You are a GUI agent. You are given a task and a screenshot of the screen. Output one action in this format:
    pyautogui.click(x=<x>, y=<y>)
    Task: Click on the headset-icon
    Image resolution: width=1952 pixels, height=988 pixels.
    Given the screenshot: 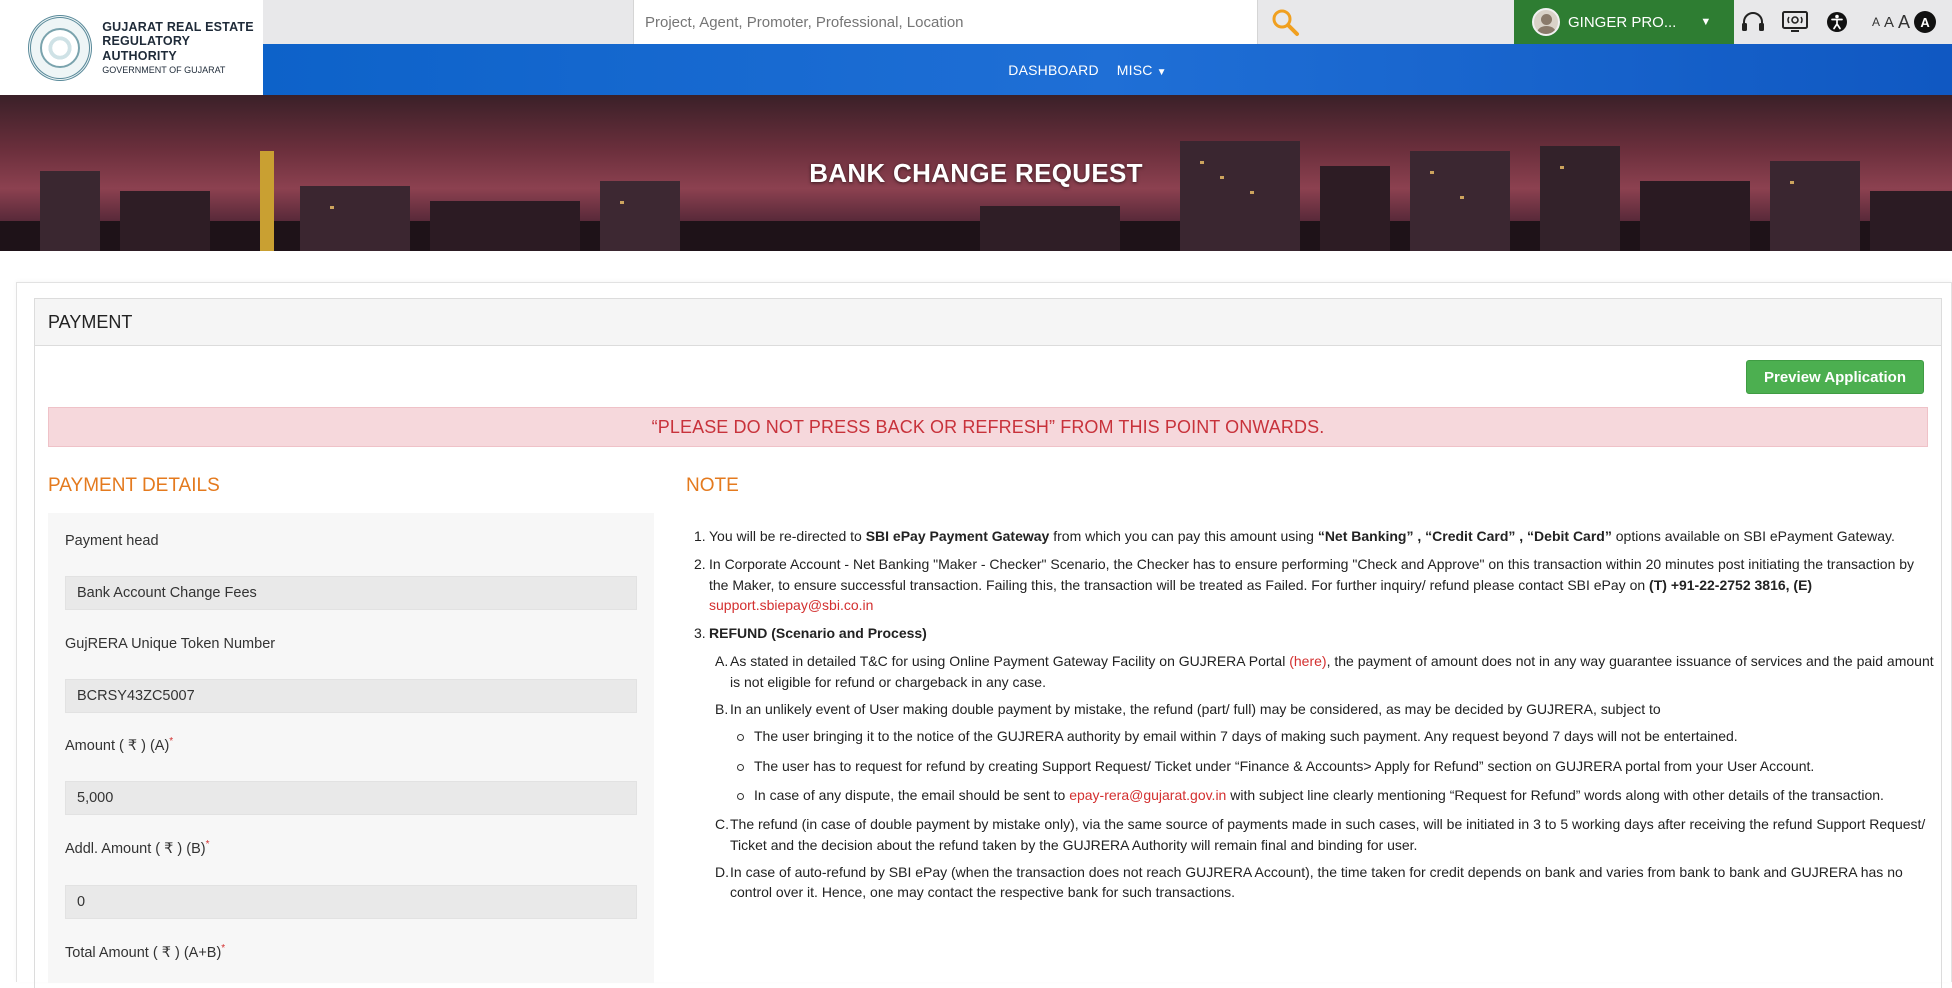 What is the action you would take?
    pyautogui.click(x=1753, y=21)
    